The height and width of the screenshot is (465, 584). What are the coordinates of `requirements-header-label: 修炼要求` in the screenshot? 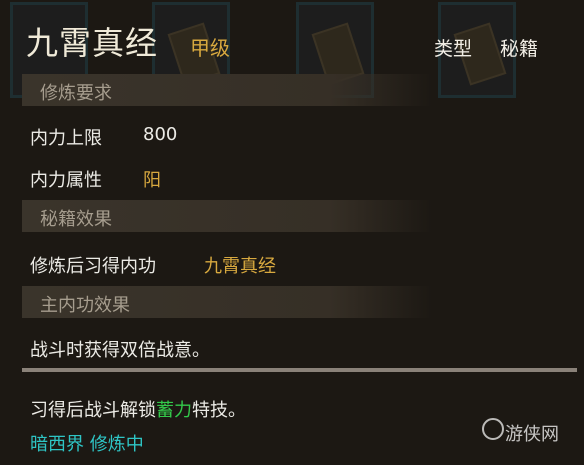 It's located at (76, 93).